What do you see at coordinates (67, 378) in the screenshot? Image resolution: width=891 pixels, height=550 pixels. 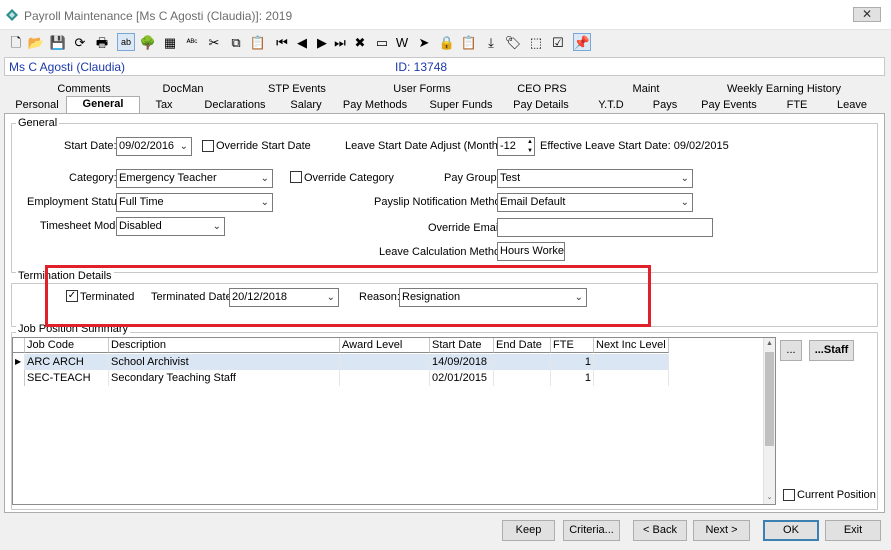 I see `cell-job-code: SEC-TEACH` at bounding box center [67, 378].